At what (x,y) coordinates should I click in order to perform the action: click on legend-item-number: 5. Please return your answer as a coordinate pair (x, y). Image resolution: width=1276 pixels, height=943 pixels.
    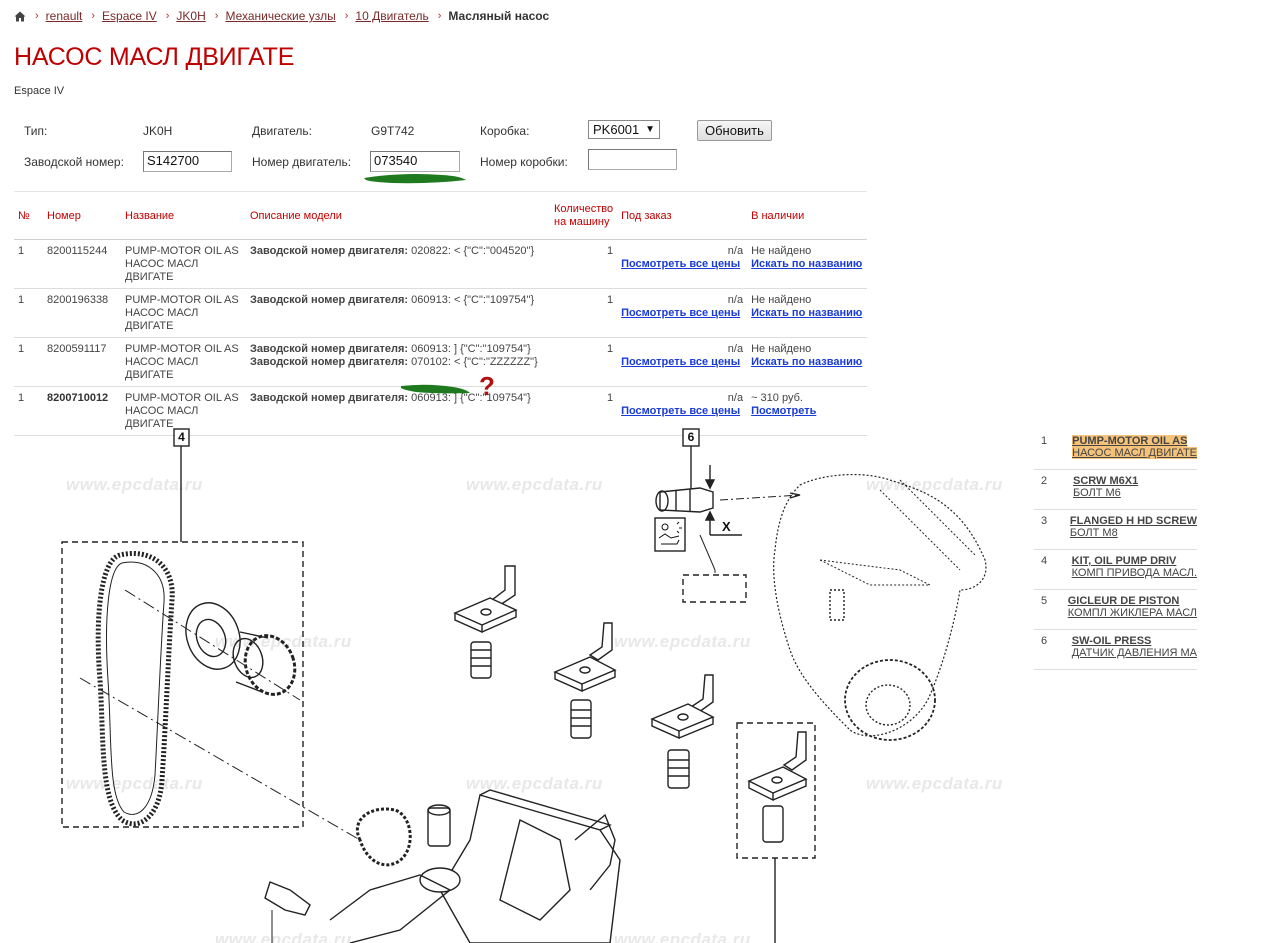
    Looking at the image, I should click on (1044, 601).